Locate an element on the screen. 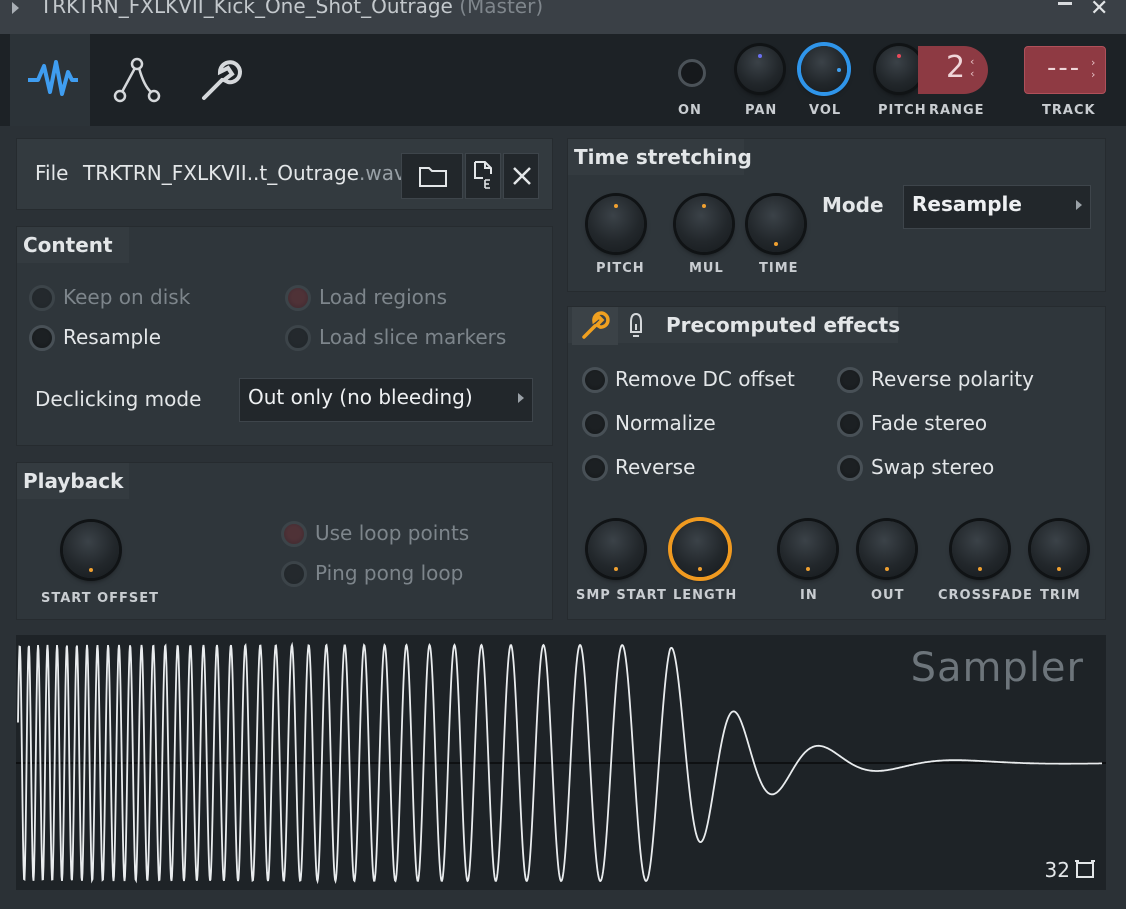 This screenshot has width=1126, height=909. remove-dc-offset-label: Remove DC offset is located at coordinates (705, 379).